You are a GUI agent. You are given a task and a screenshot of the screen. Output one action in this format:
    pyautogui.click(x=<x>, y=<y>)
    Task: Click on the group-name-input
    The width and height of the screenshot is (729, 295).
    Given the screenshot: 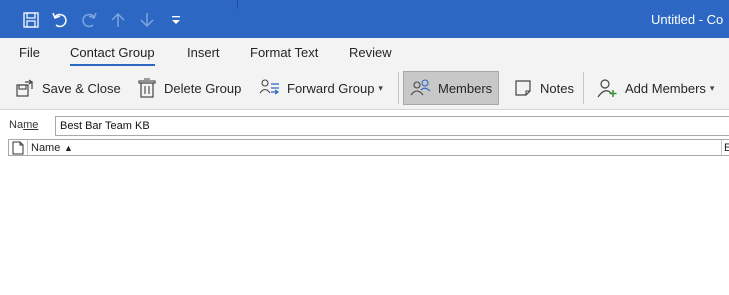 What is the action you would take?
    pyautogui.click(x=392, y=126)
    